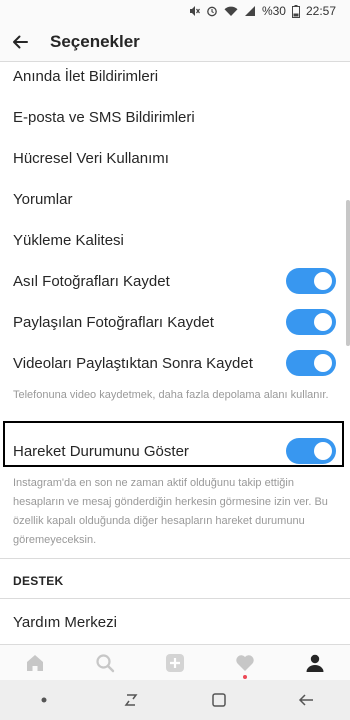 The width and height of the screenshot is (350, 720). I want to click on tab-search, so click(105, 663).